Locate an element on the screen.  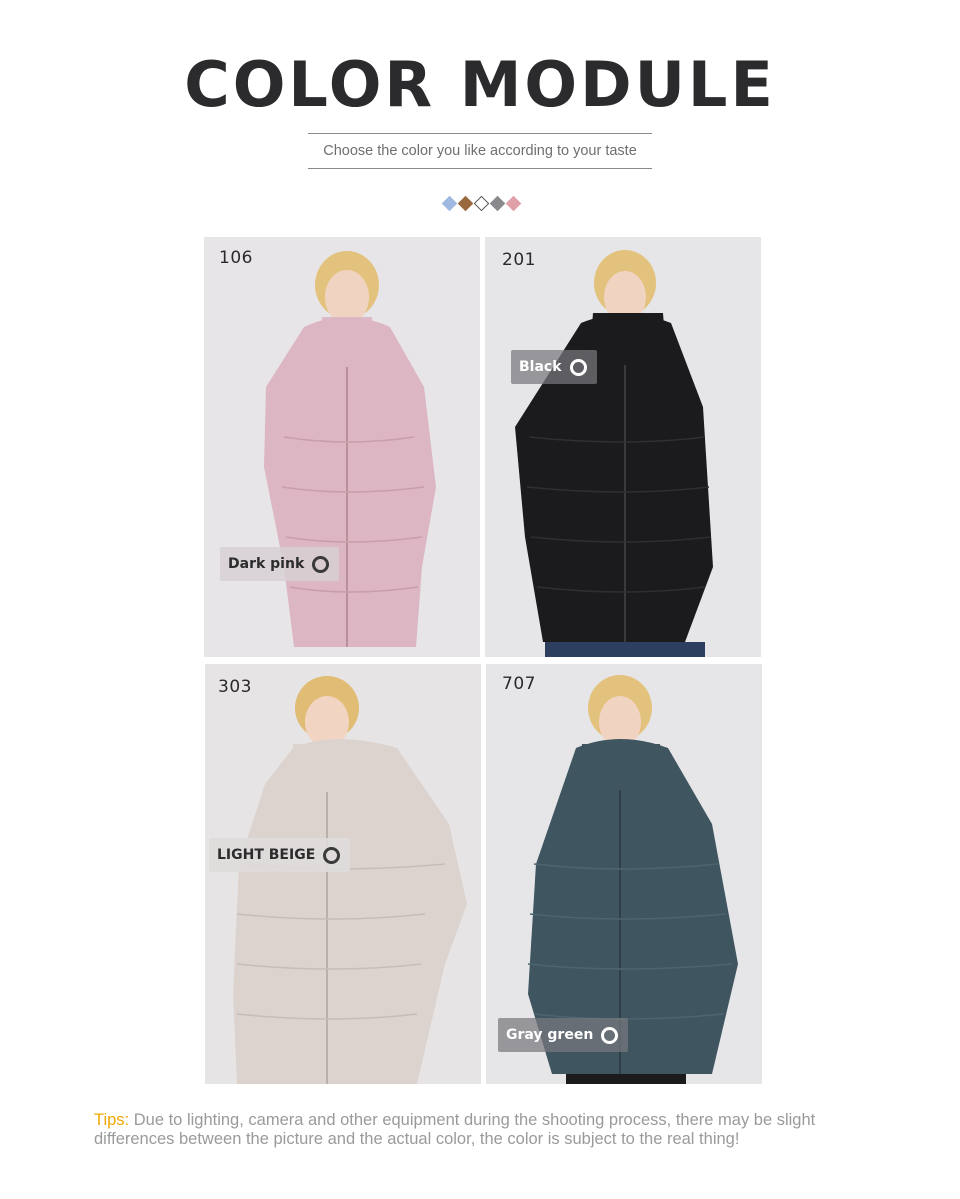
color-tag-label: LIGHT BEIGE is located at coordinates (266, 855).